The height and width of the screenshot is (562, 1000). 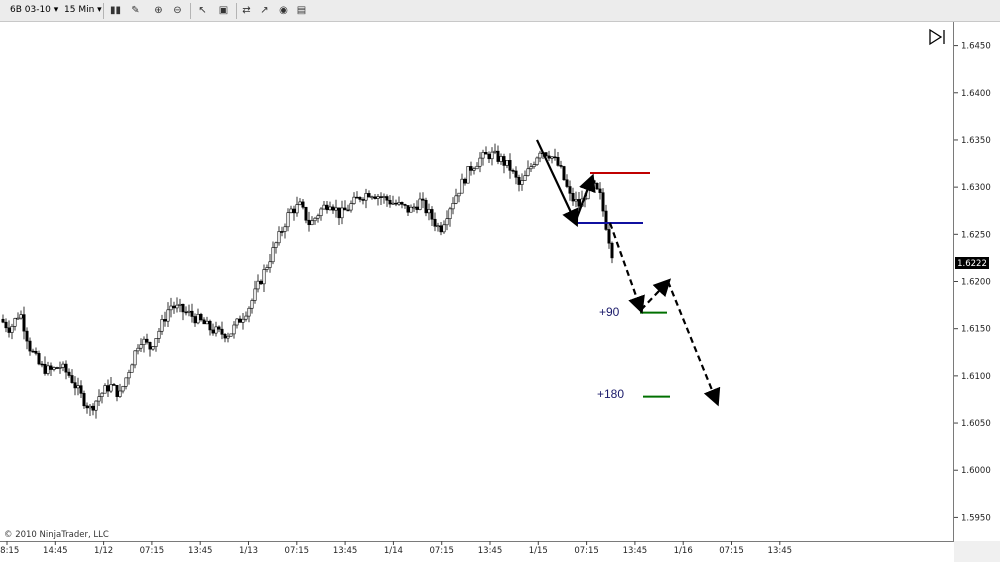 What do you see at coordinates (609, 312) in the screenshot?
I see `target-label-90: +90` at bounding box center [609, 312].